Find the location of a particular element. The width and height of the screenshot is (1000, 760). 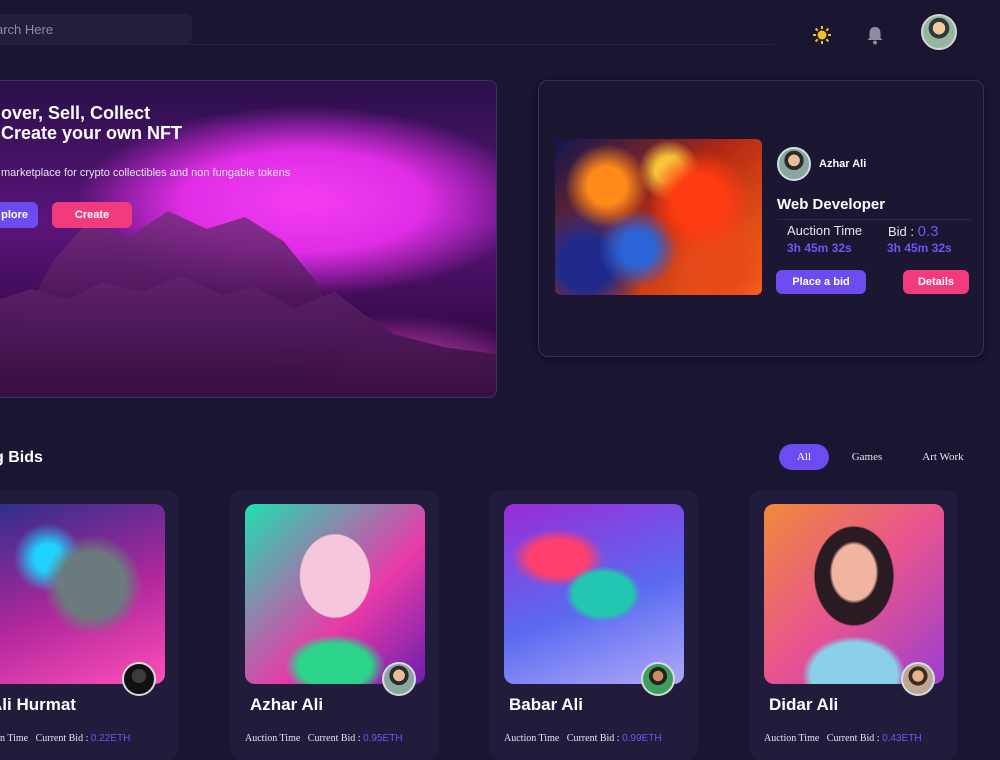

featured-title: Web Developer is located at coordinates (831, 204).